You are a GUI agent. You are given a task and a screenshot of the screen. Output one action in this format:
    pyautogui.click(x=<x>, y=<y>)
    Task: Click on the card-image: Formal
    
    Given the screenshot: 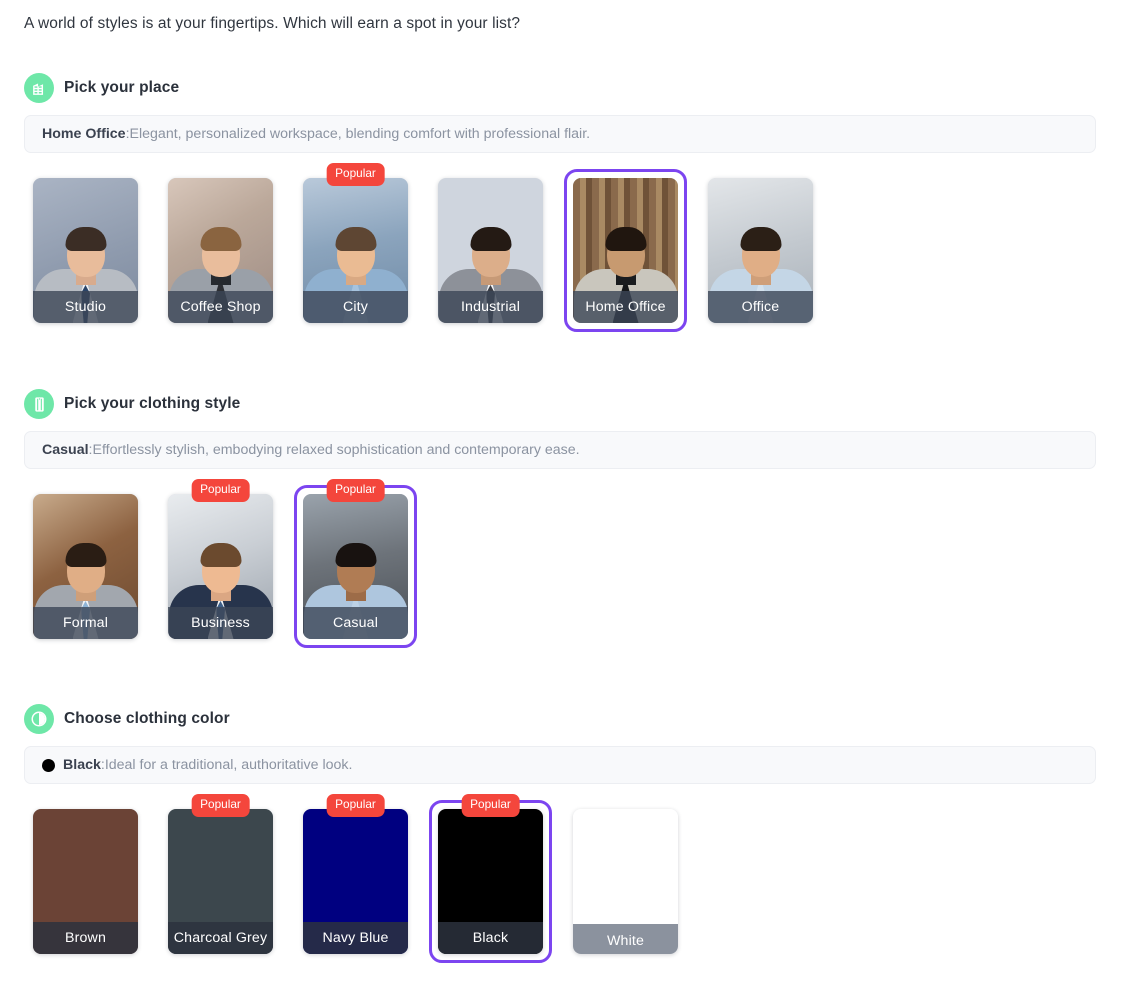 What is the action you would take?
    pyautogui.click(x=85, y=566)
    